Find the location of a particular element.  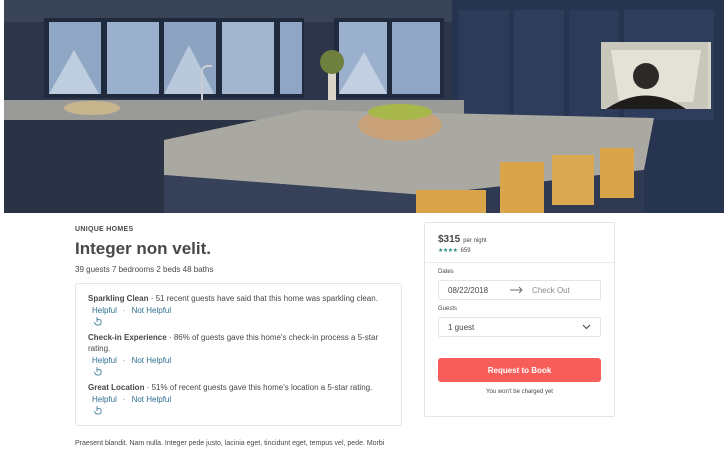

price-line: $315 per night is located at coordinates (519, 239).